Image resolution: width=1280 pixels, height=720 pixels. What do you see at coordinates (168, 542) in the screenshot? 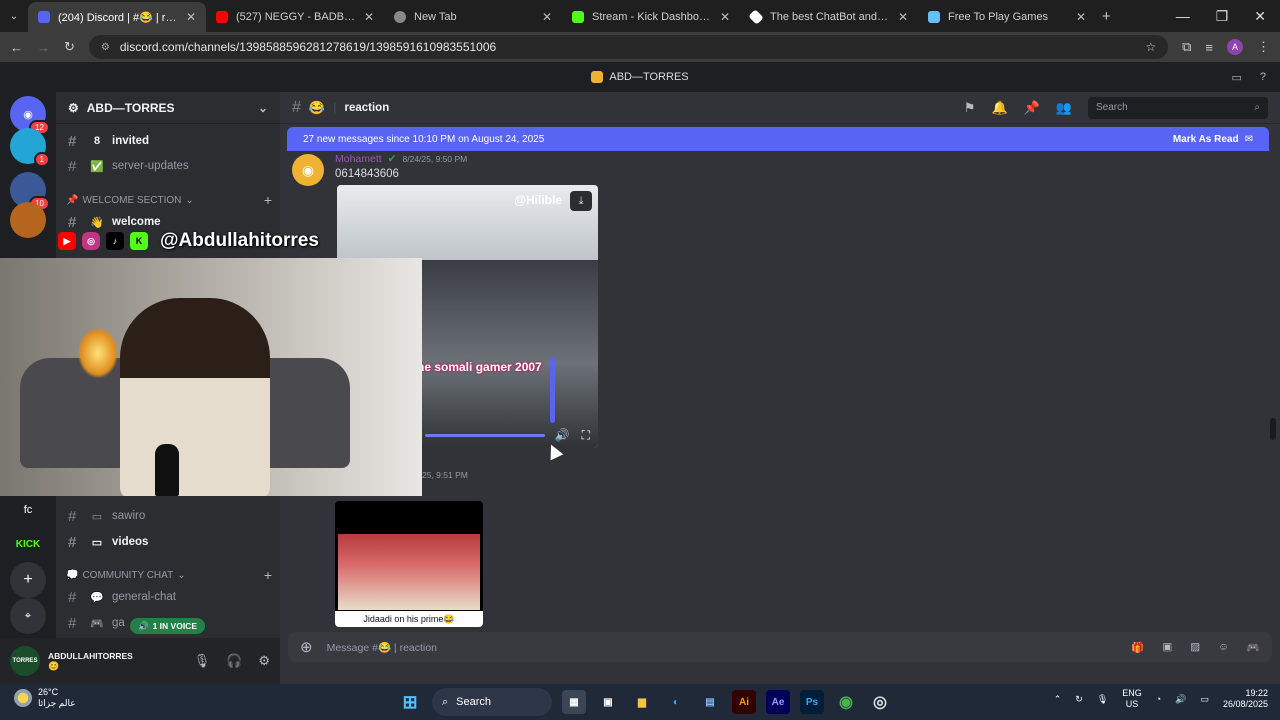
I see `channel-videos: # ▭ videos` at bounding box center [168, 542].